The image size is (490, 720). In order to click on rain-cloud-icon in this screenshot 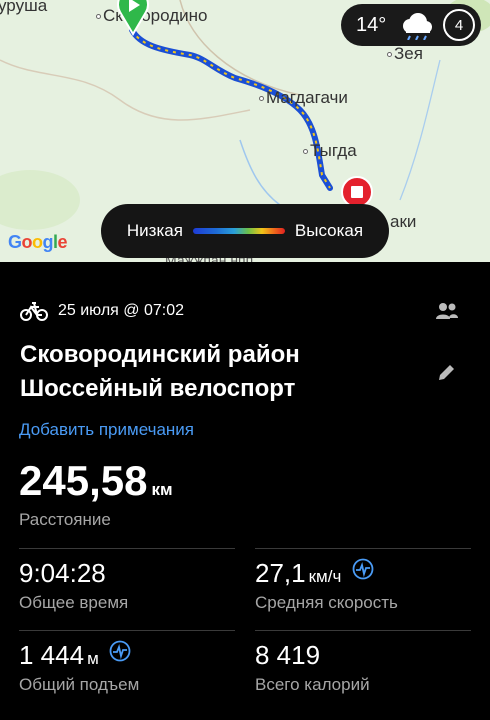, I will do `click(418, 26)`.